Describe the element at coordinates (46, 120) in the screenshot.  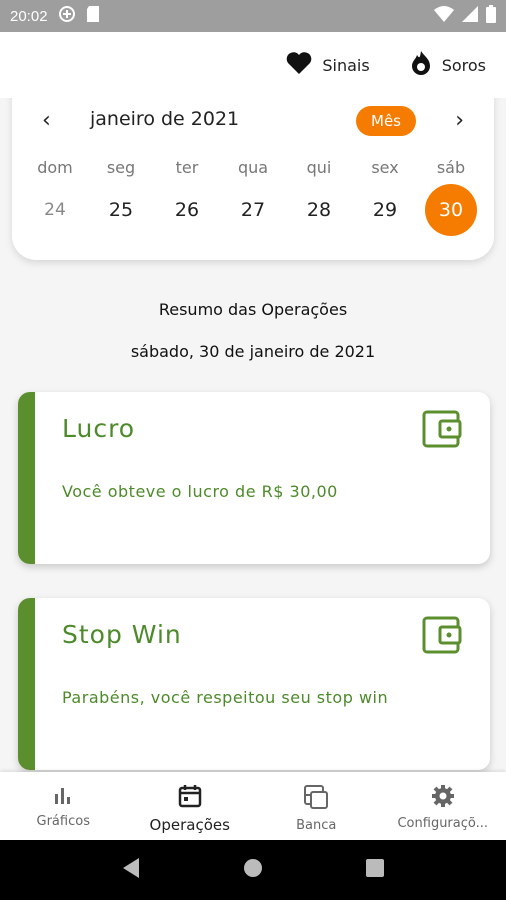
I see `chevron-left-icon: ‹` at that location.